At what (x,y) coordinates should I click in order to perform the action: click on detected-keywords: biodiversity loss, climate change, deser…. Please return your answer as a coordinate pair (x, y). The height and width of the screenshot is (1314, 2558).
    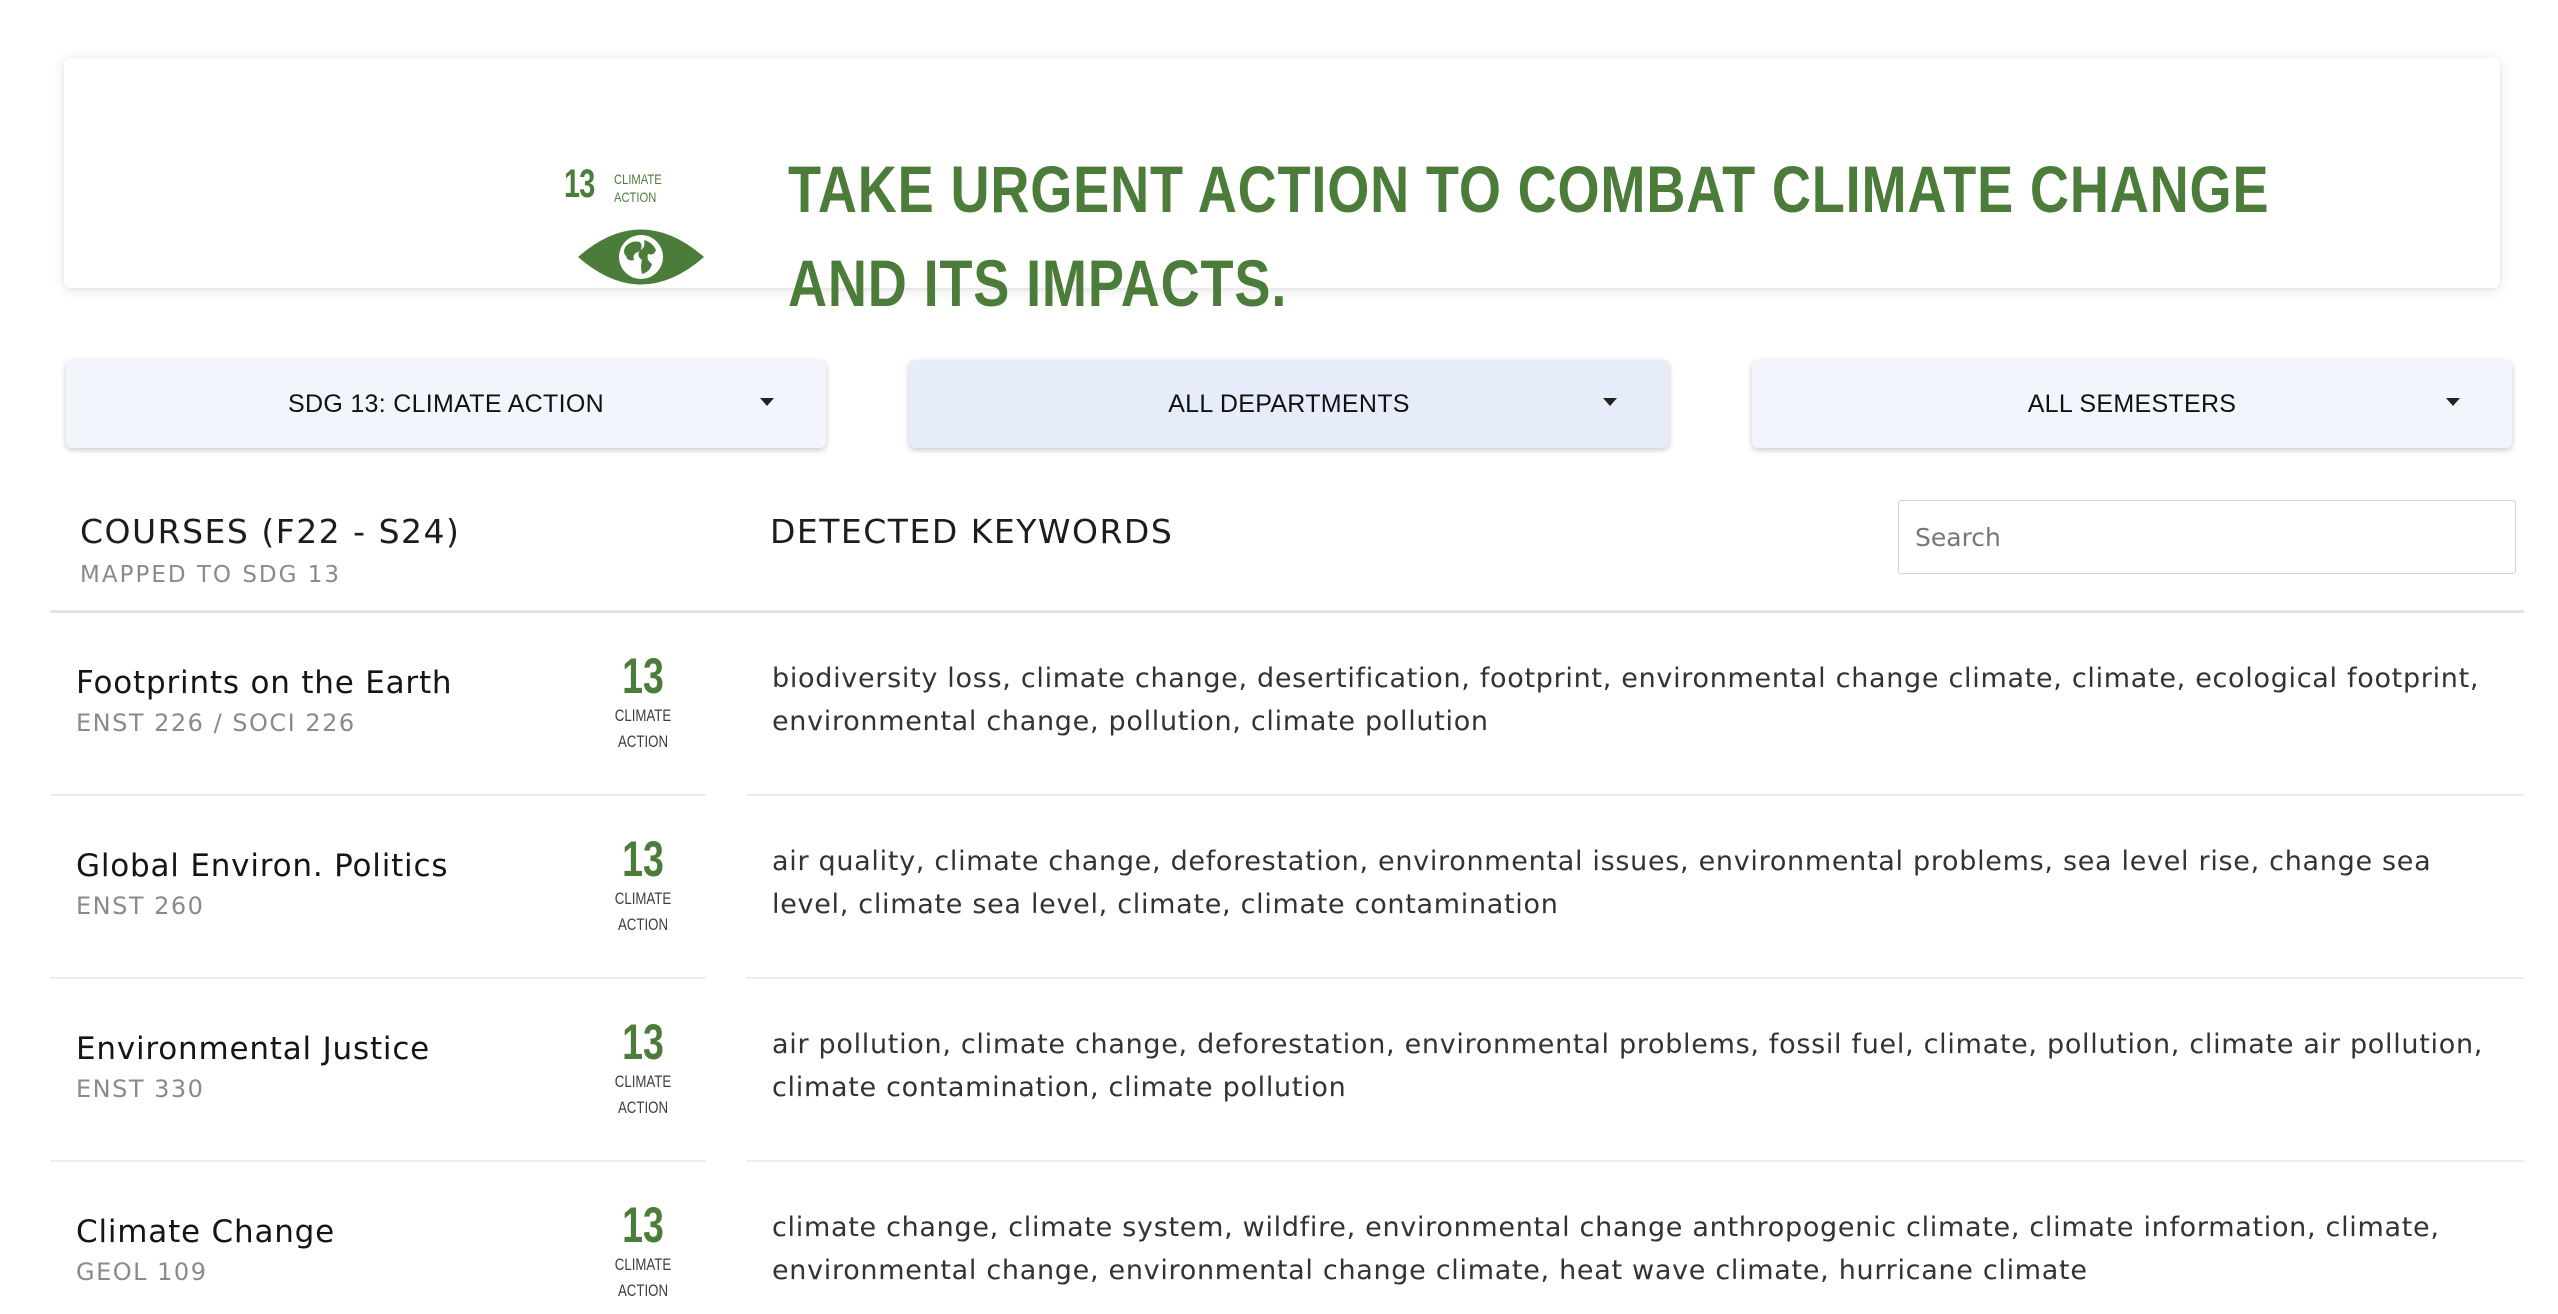
    Looking at the image, I should click on (1626, 700).